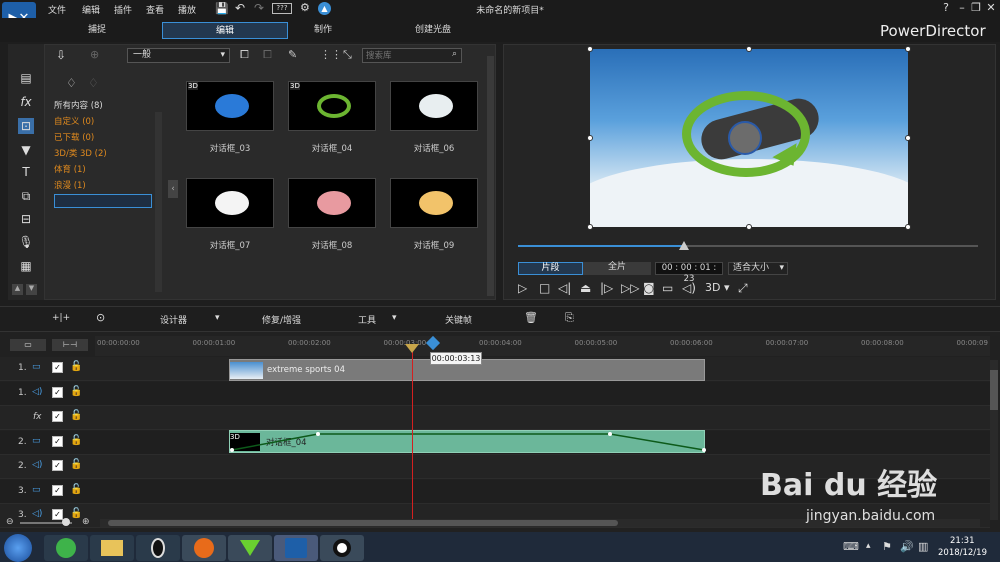 The image size is (1000, 562). What do you see at coordinates (26, 150) in the screenshot?
I see `particle-room-icon: ▼` at bounding box center [26, 150].